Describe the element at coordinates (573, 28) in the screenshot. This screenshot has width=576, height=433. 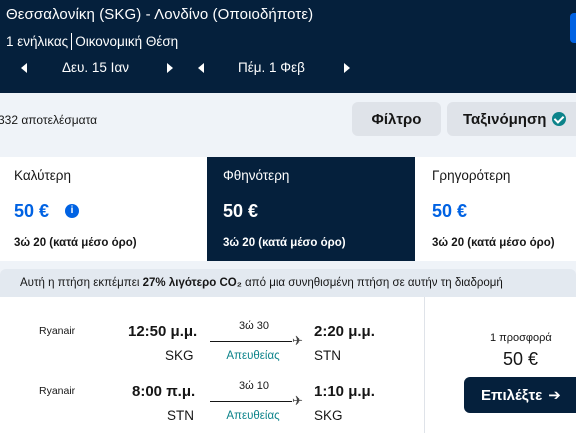
I see `header-action-button` at that location.